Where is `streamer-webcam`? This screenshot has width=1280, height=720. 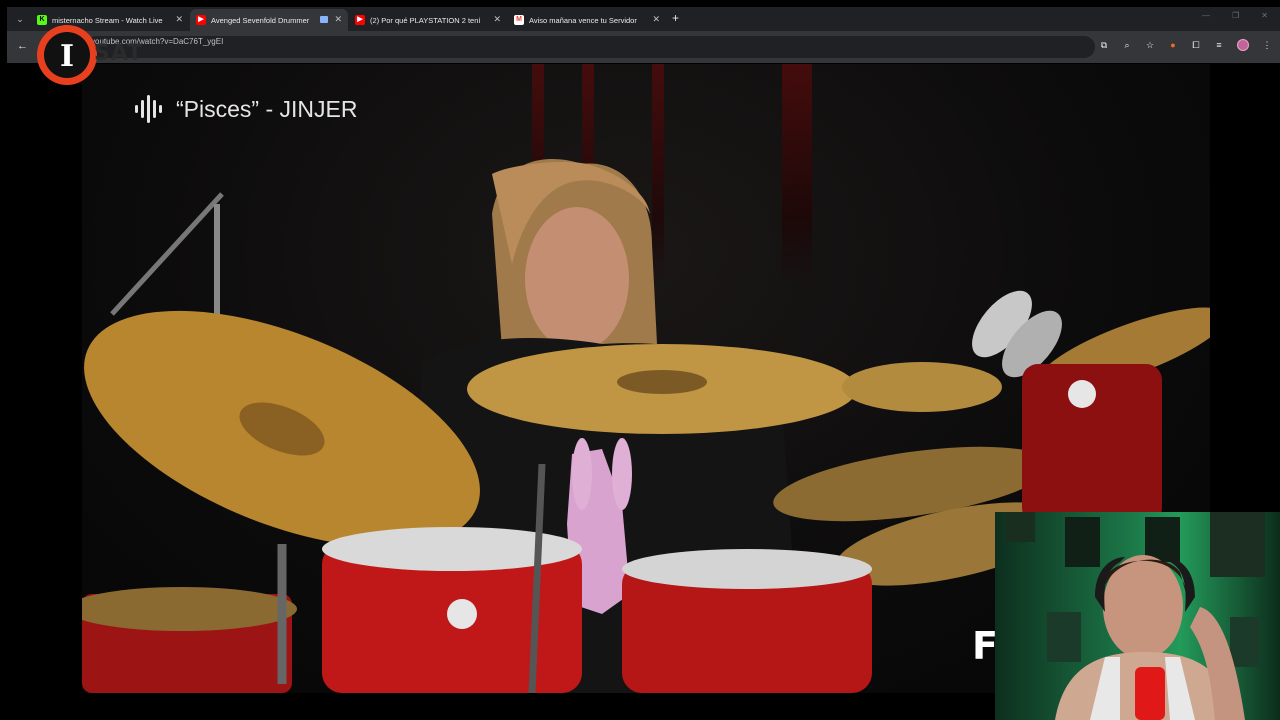
streamer-webcam is located at coordinates (1137, 616).